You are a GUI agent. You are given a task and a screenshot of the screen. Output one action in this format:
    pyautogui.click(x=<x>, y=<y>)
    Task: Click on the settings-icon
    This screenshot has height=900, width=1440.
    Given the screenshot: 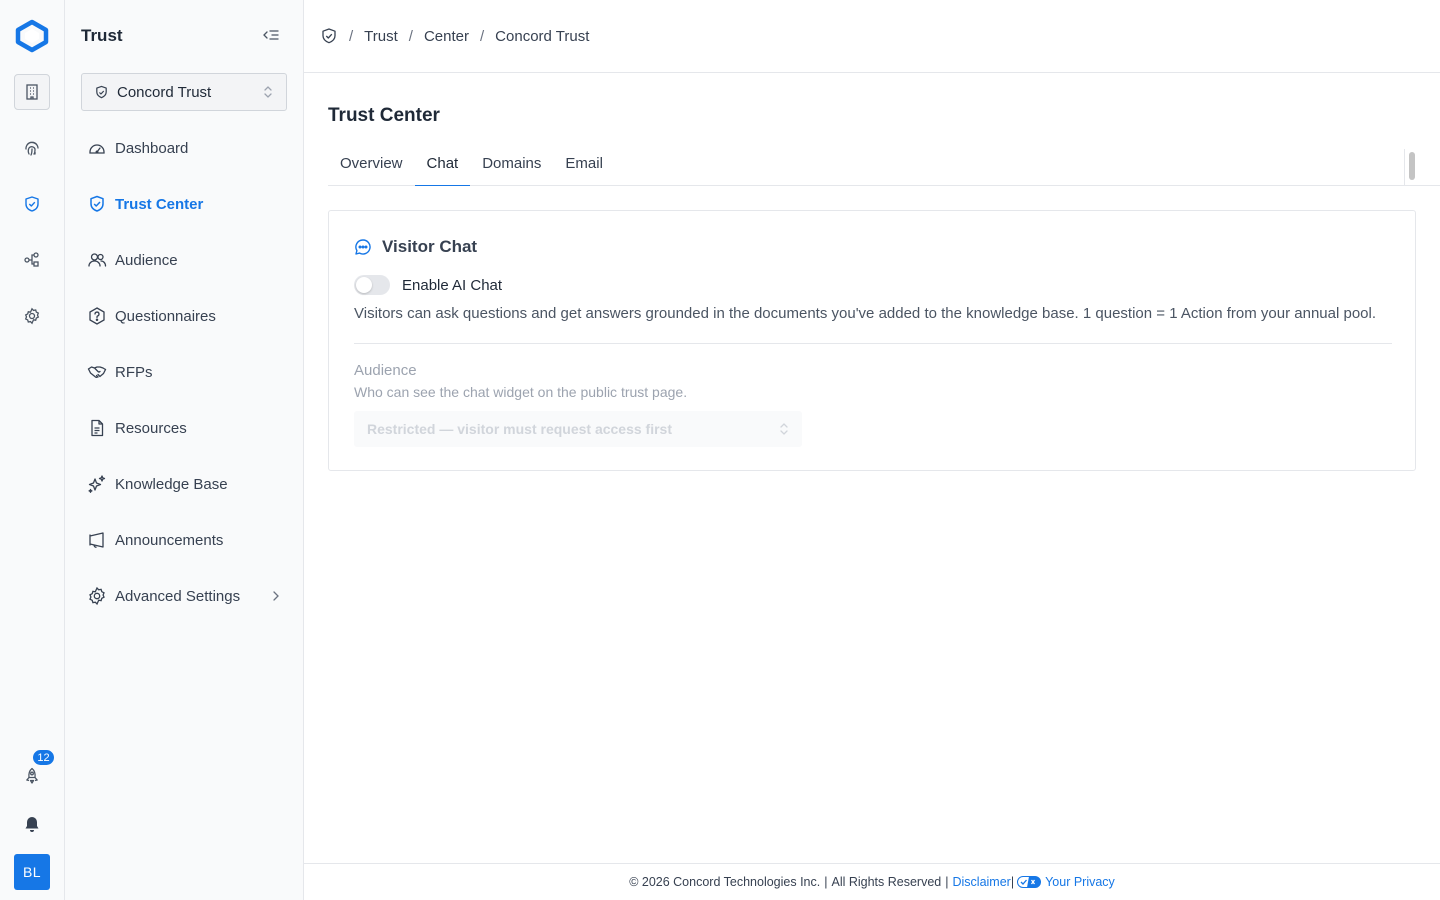 What is the action you would take?
    pyautogui.click(x=32, y=316)
    